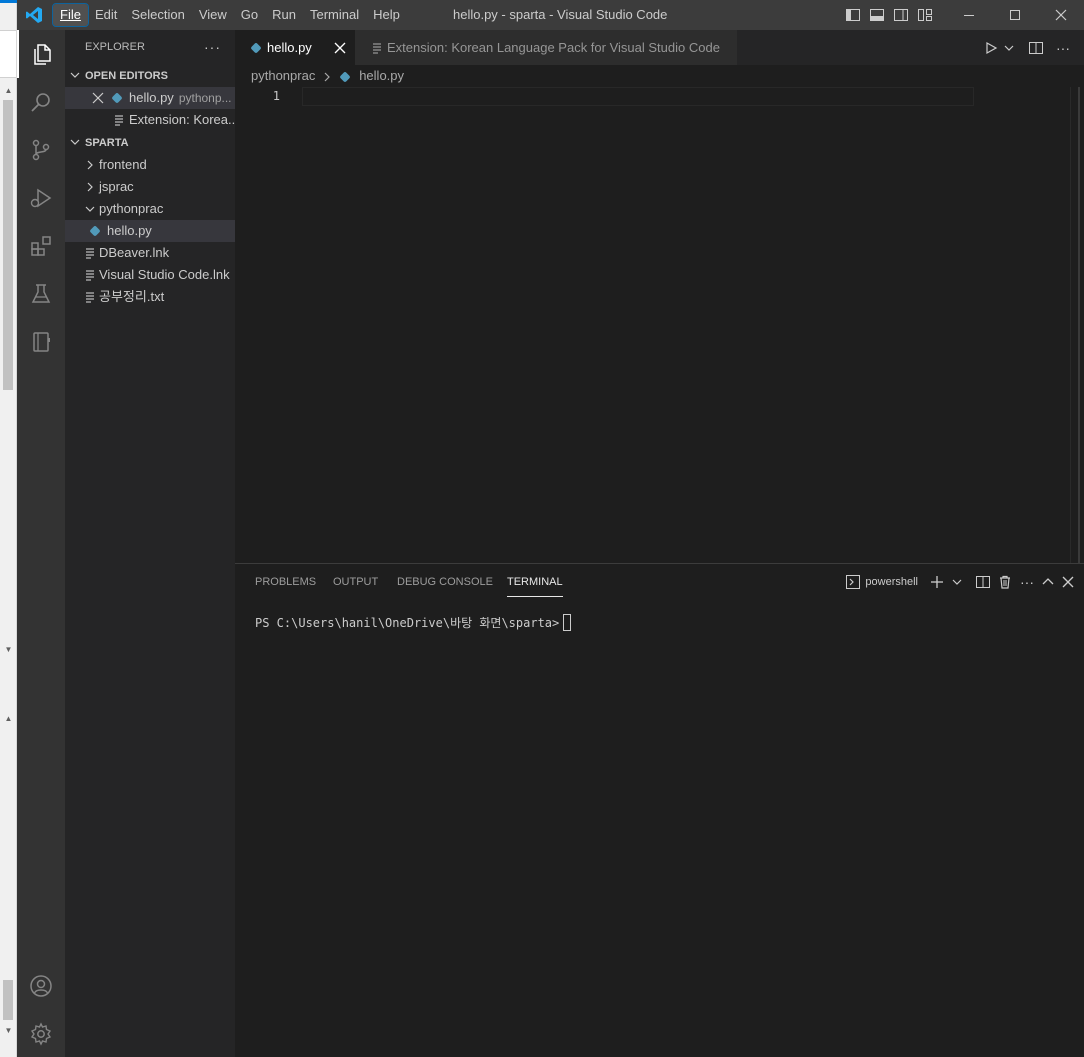 The height and width of the screenshot is (1057, 1084). What do you see at coordinates (937, 582) in the screenshot?
I see `new-terminal-icon` at bounding box center [937, 582].